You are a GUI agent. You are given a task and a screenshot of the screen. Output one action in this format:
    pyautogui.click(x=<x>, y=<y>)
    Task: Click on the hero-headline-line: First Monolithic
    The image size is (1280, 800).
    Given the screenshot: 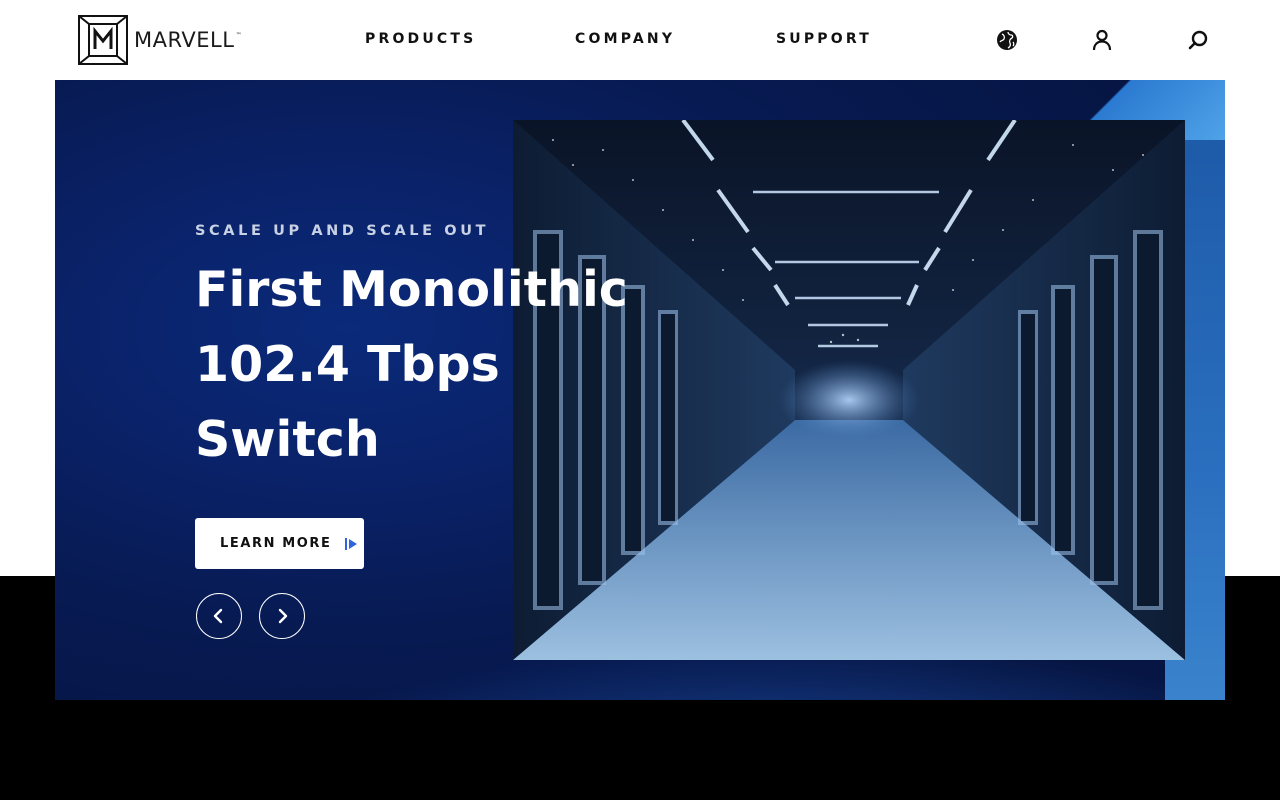 What is the action you would take?
    pyautogui.click(x=411, y=289)
    